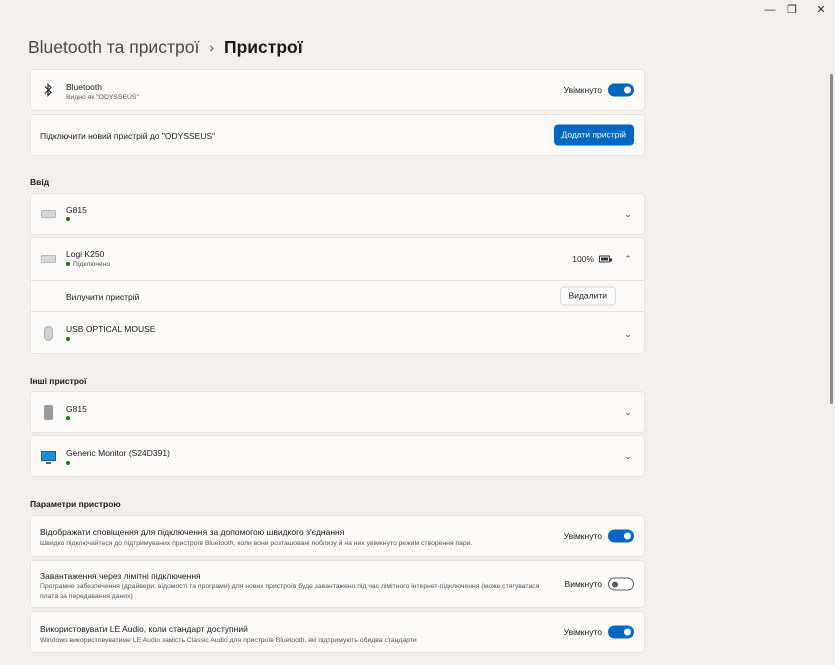 This screenshot has height=665, width=835. What do you see at coordinates (821, 10) in the screenshot?
I see `close-button: ✕` at bounding box center [821, 10].